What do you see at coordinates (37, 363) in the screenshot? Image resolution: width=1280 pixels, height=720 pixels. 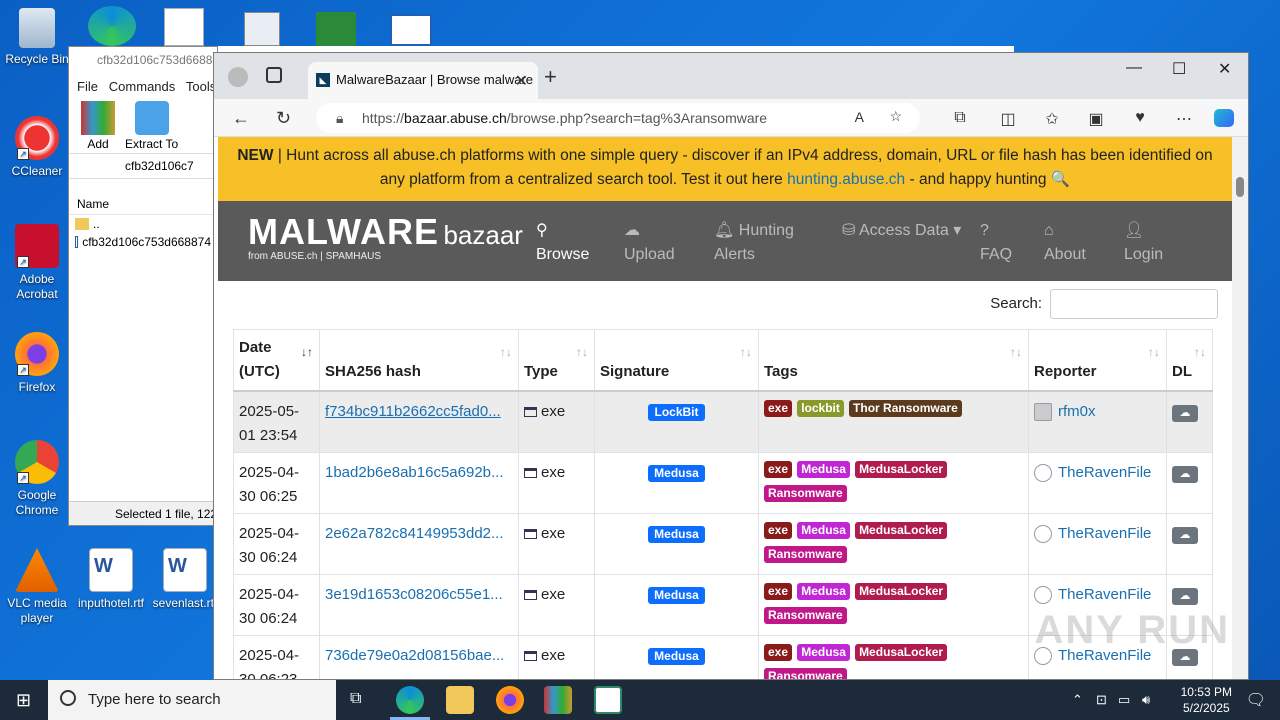 I see `firefox-icon: ↗ Firefox` at bounding box center [37, 363].